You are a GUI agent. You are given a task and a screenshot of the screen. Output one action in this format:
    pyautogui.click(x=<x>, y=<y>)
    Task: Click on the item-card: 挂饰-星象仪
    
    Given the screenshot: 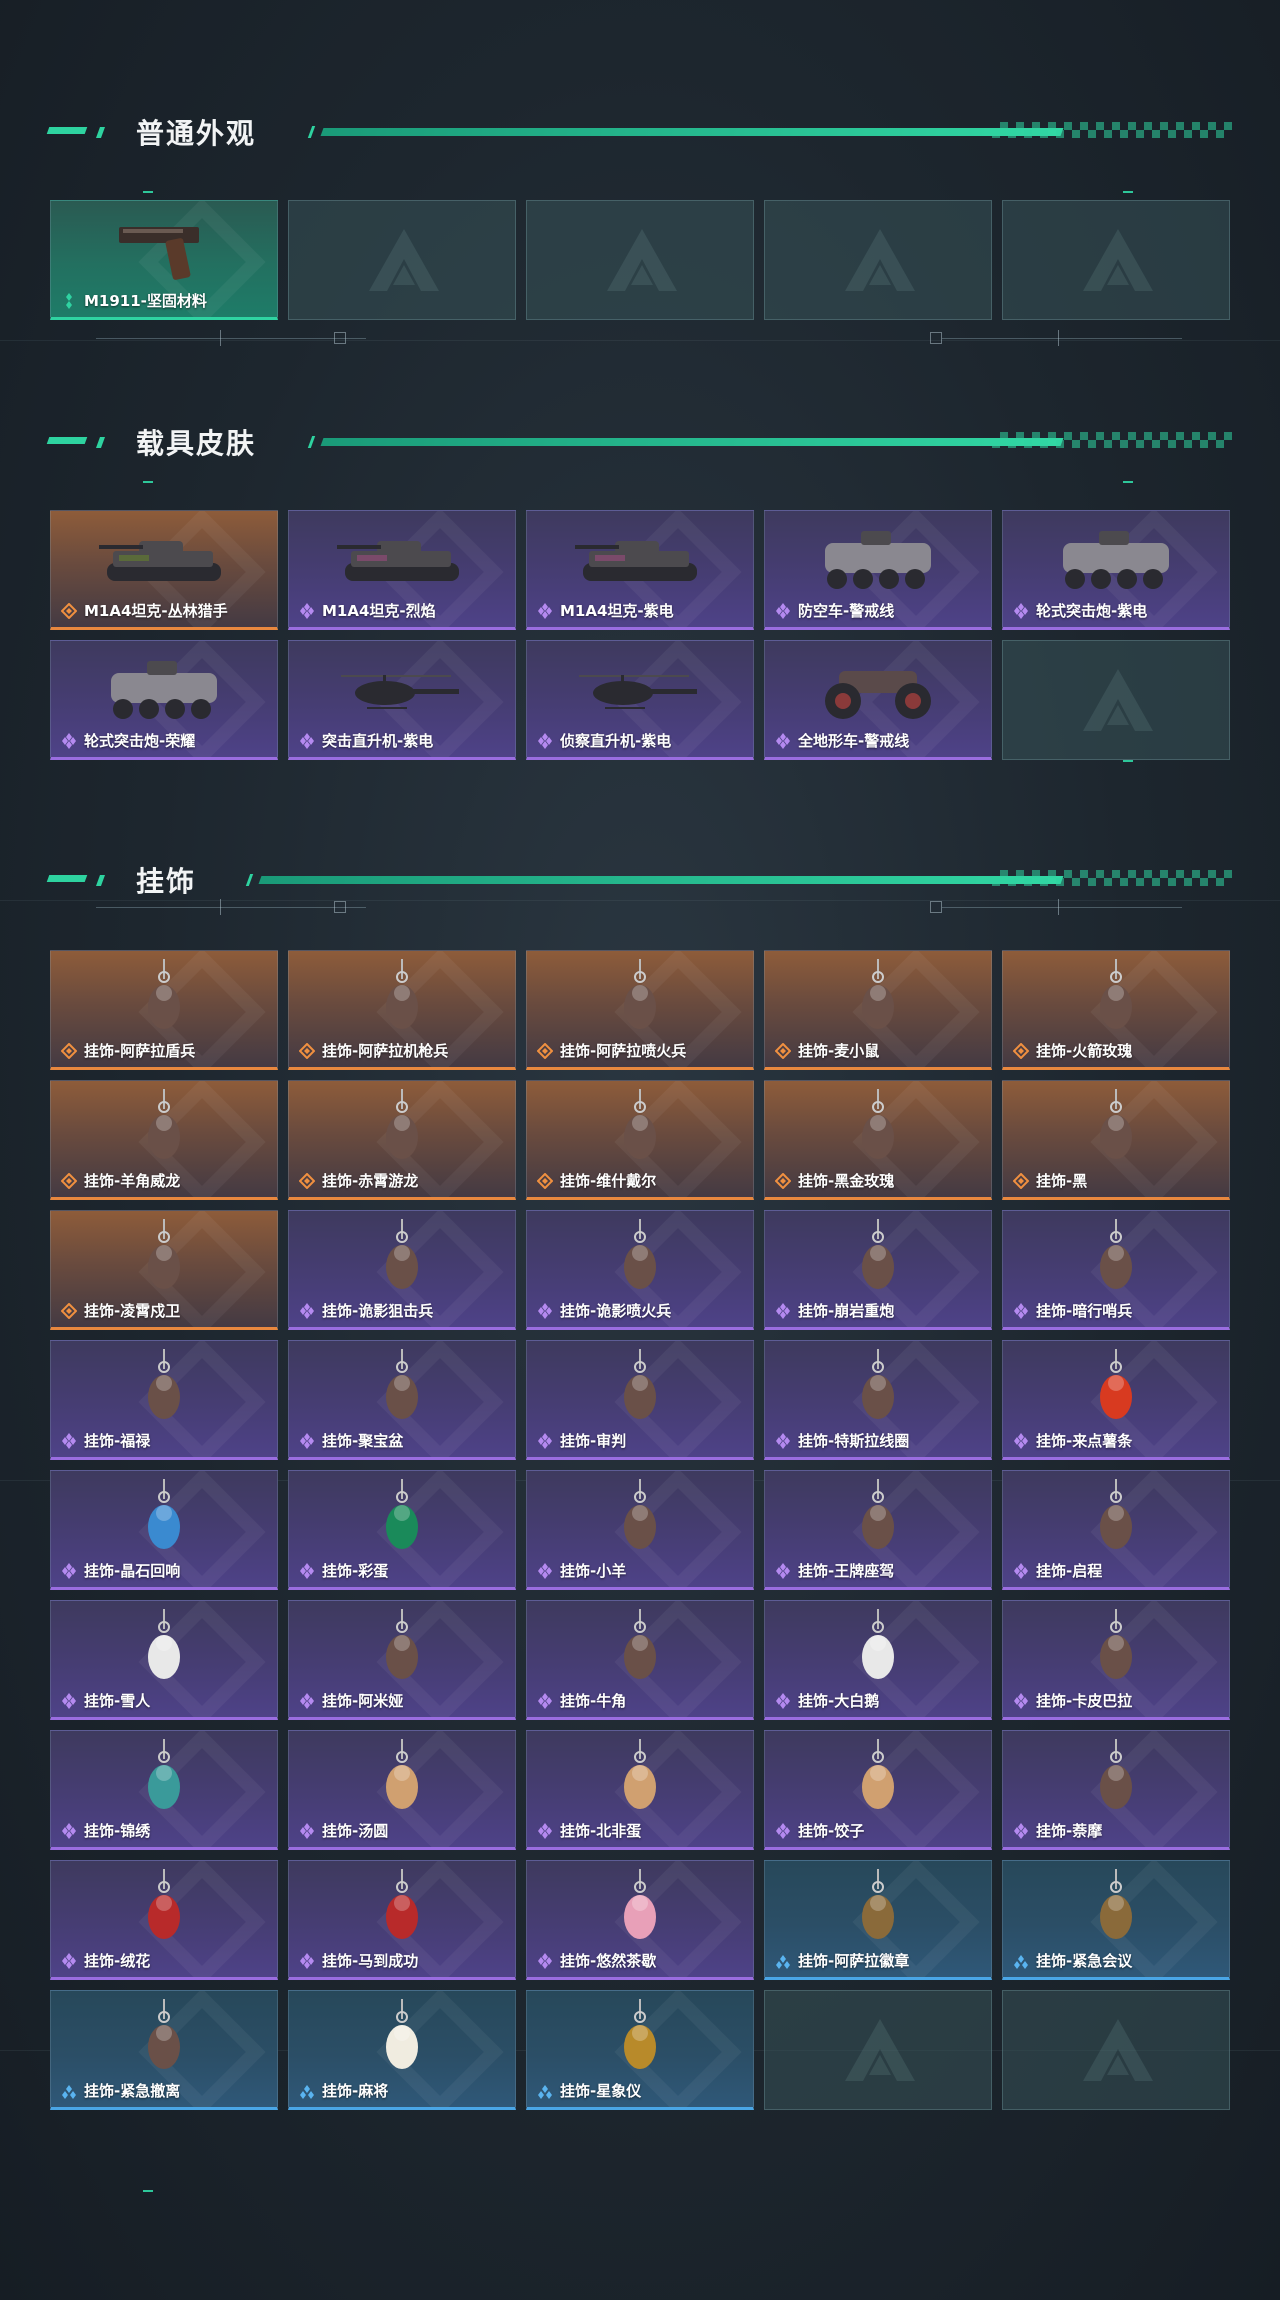 What is the action you would take?
    pyautogui.click(x=640, y=2050)
    